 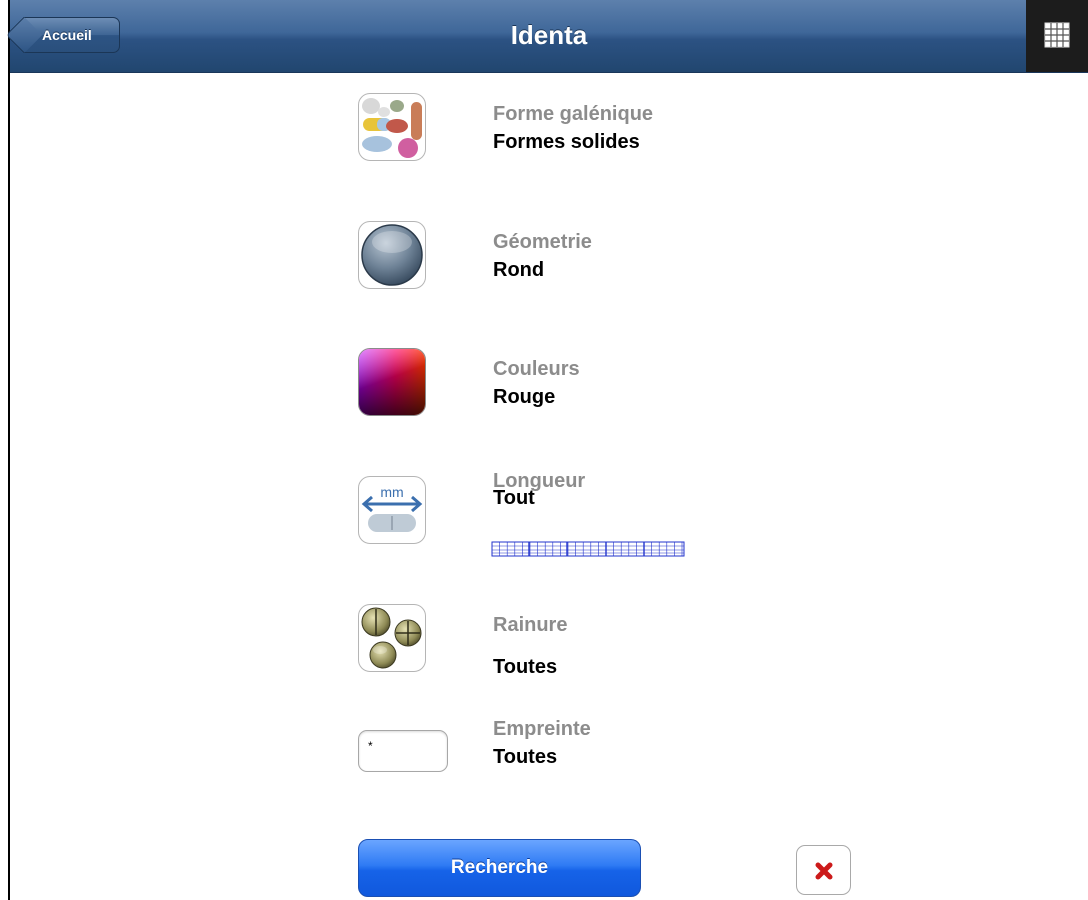 What do you see at coordinates (536, 369) in the screenshot?
I see `criterion-label: Couleurs` at bounding box center [536, 369].